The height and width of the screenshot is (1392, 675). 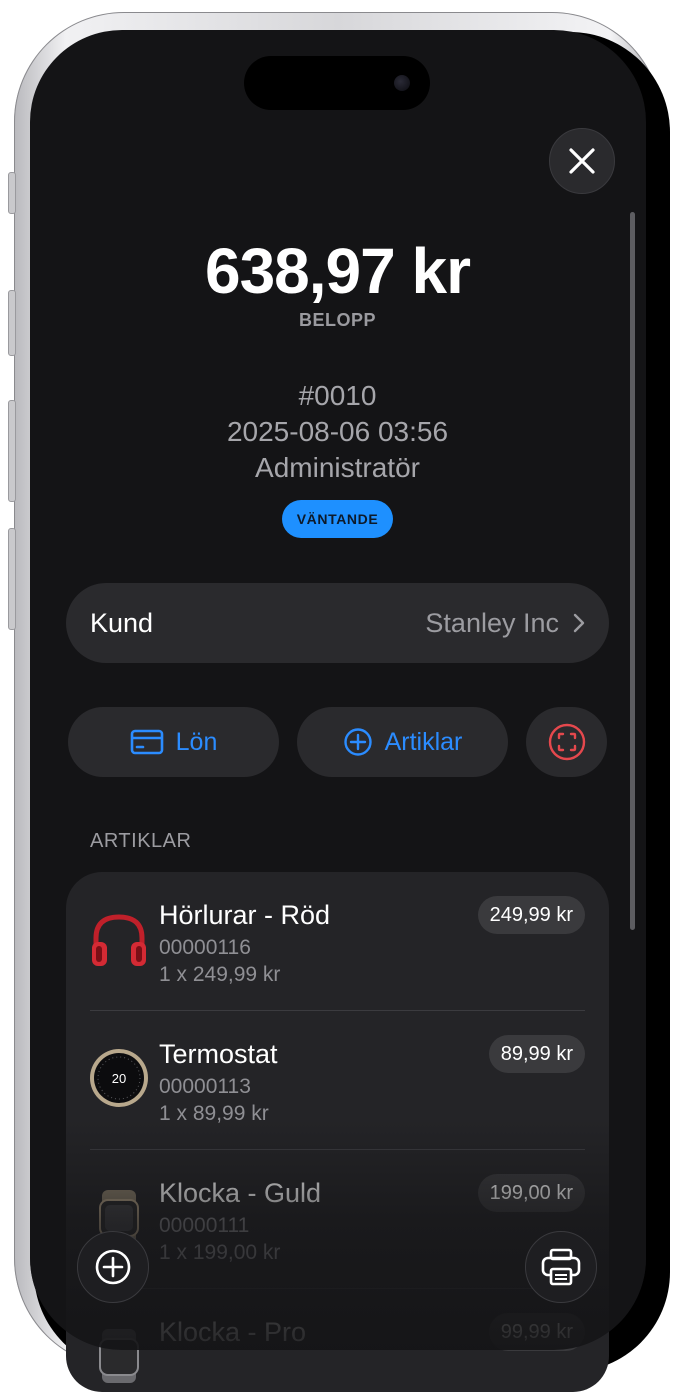 I want to click on thermostat-reading: 20, so click(x=119, y=1078).